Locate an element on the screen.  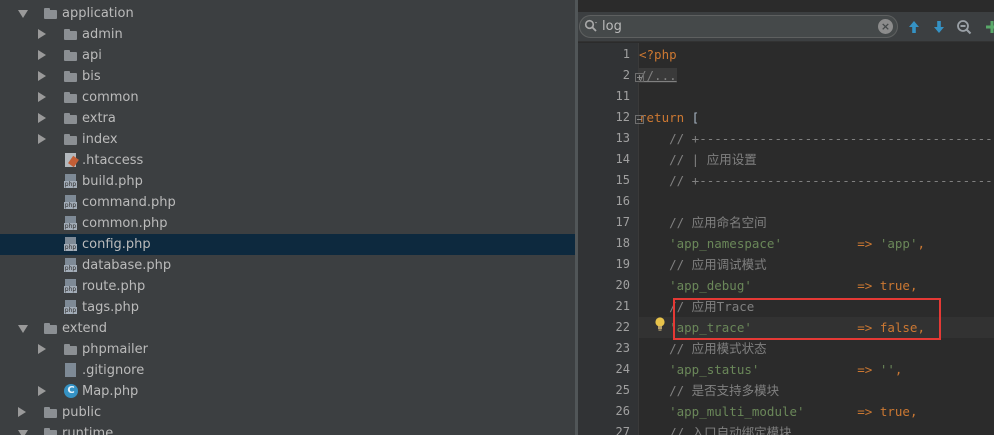
search-box: × is located at coordinates (738, 26).